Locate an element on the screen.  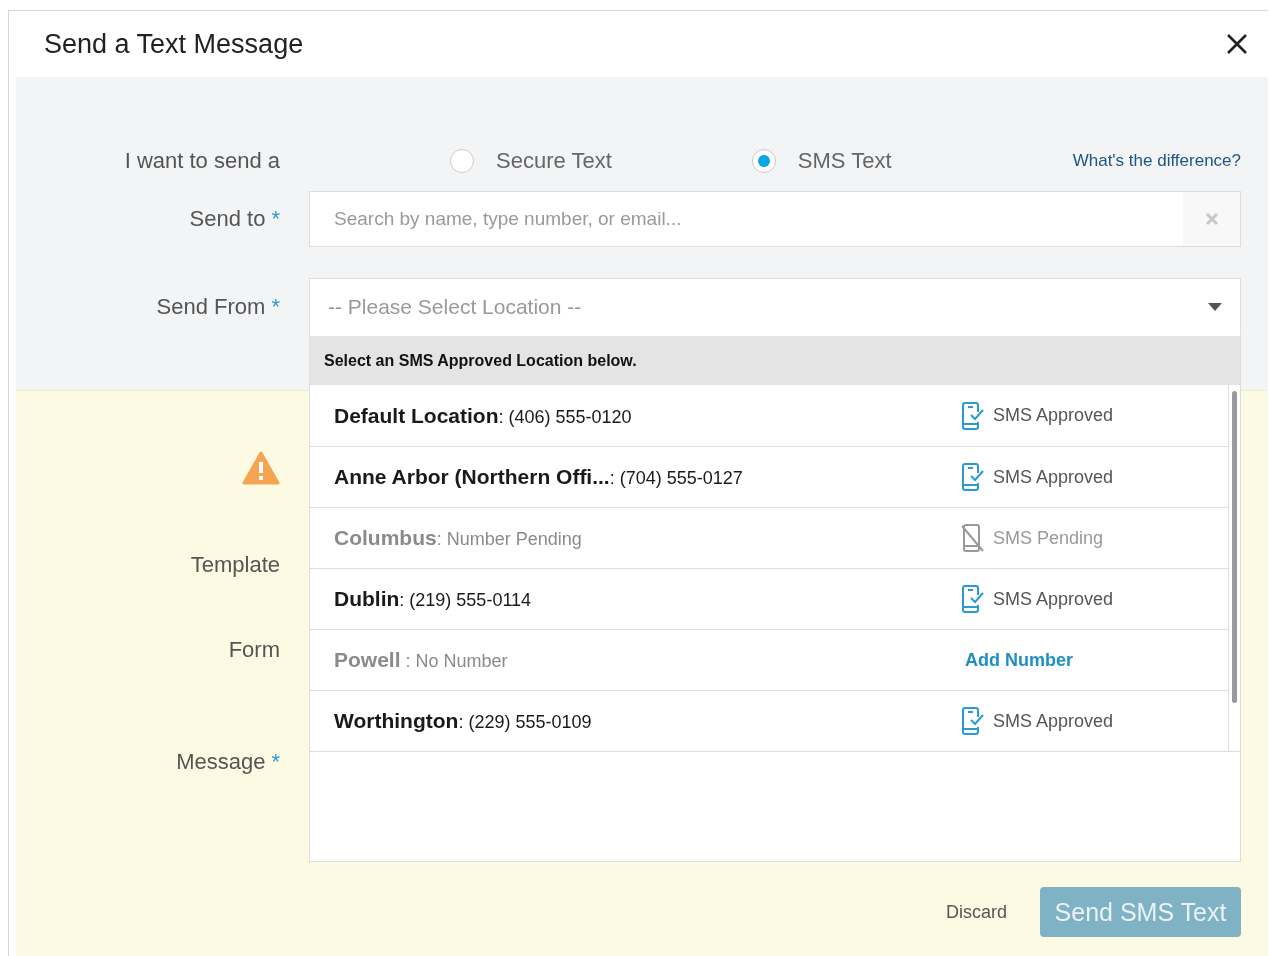
phone-crossed-icon is located at coordinates (973, 538).